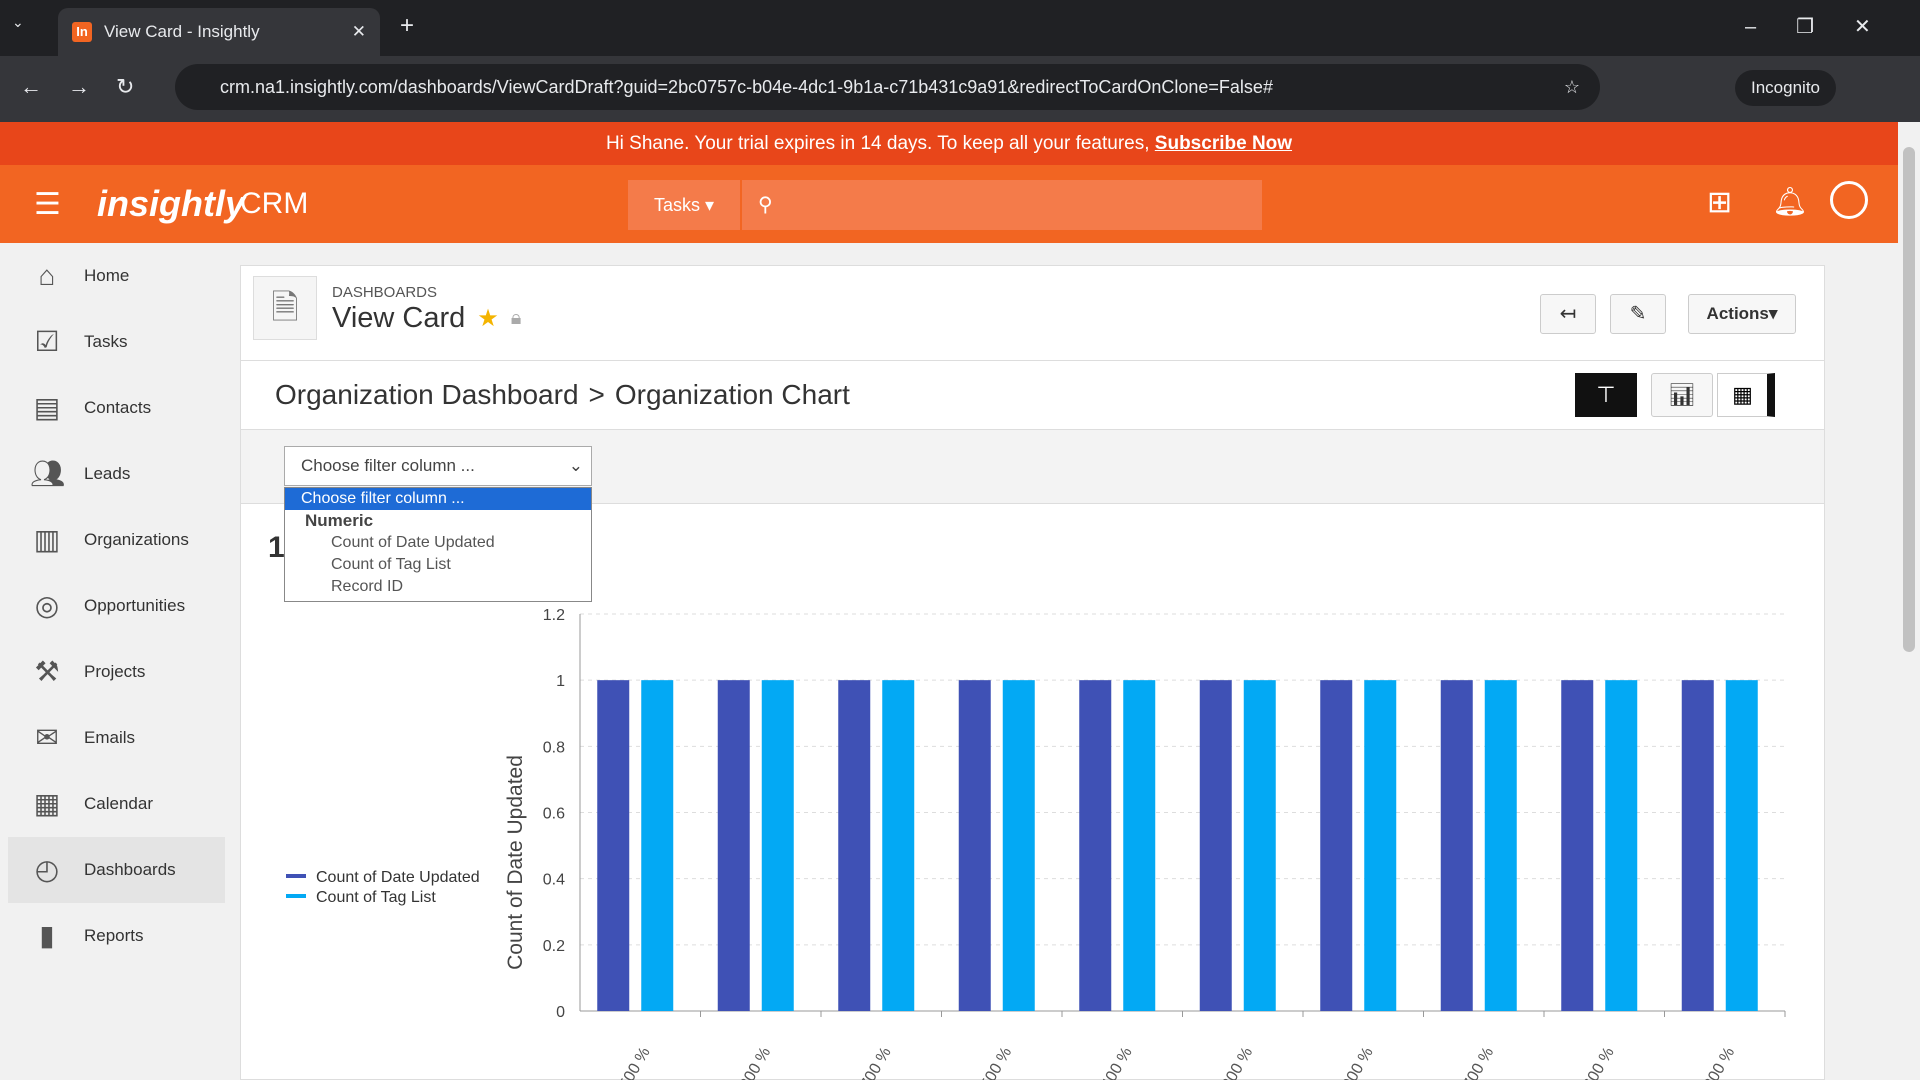  What do you see at coordinates (1111, 1062) in the screenshot?
I see `x-tick-label: 62,400 %` at bounding box center [1111, 1062].